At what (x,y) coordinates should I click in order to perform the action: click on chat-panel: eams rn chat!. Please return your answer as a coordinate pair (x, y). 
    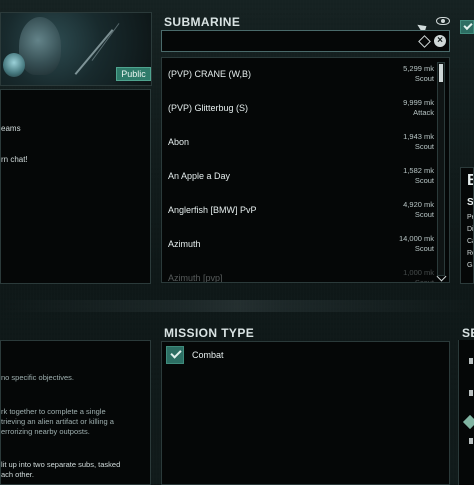
    Looking at the image, I should click on (75, 186).